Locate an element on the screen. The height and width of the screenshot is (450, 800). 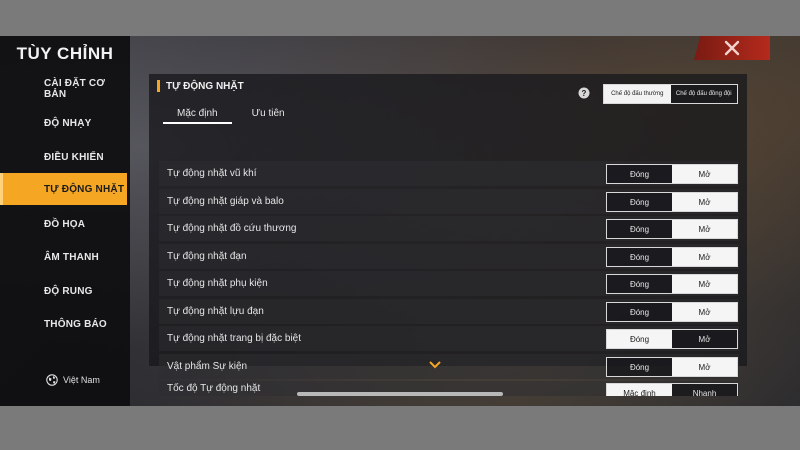
setting-row: Tự động nhặt đạn Đóng Mở is located at coordinates (449, 256).